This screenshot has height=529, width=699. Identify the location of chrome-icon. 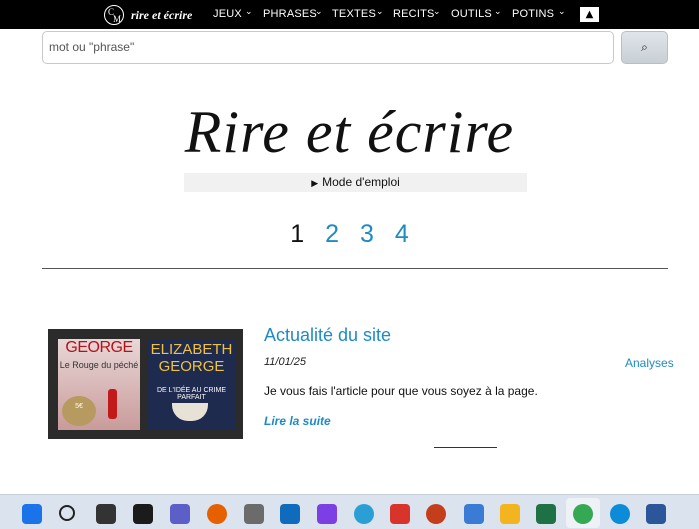
(583, 514).